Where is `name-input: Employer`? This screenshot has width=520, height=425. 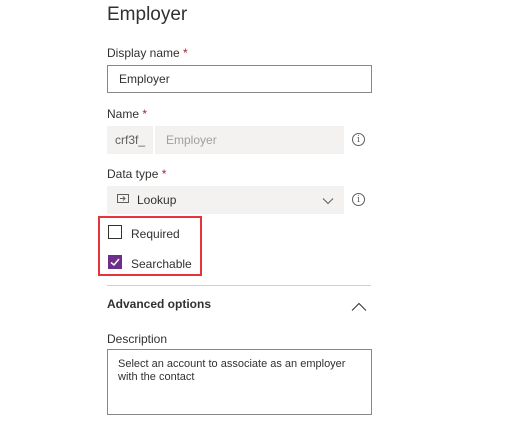 name-input: Employer is located at coordinates (249, 140).